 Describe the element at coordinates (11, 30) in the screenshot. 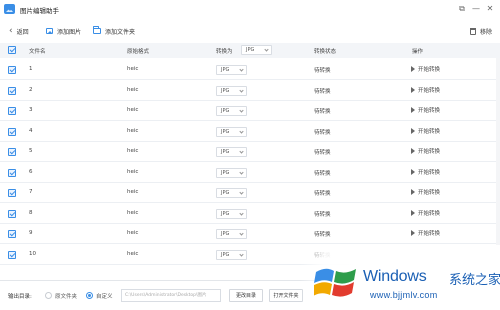

I see `chevron-left-icon: ‹` at that location.